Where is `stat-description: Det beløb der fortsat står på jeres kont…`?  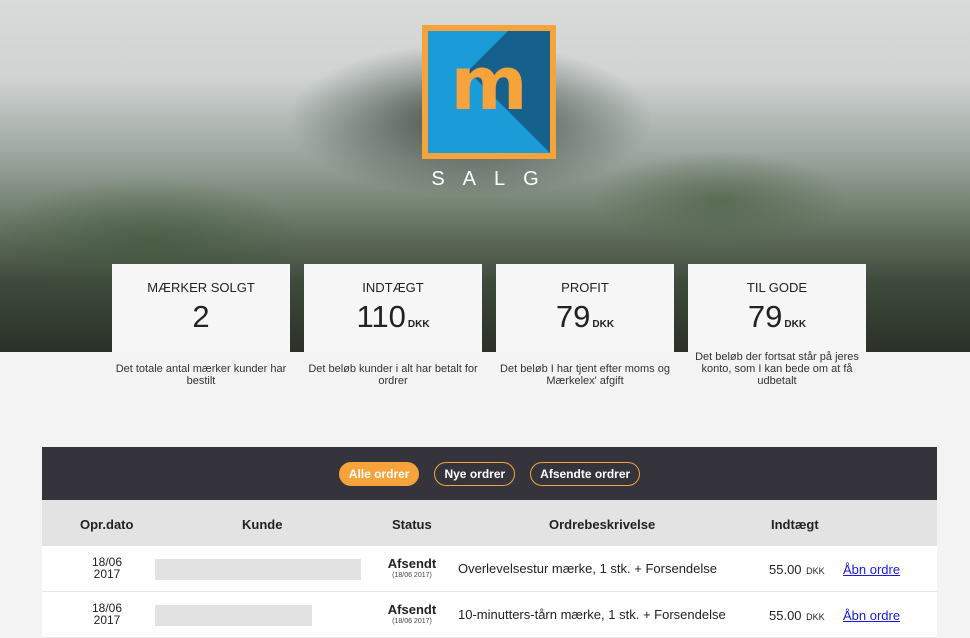 stat-description: Det beløb der fortsat står på jeres kont… is located at coordinates (777, 369).